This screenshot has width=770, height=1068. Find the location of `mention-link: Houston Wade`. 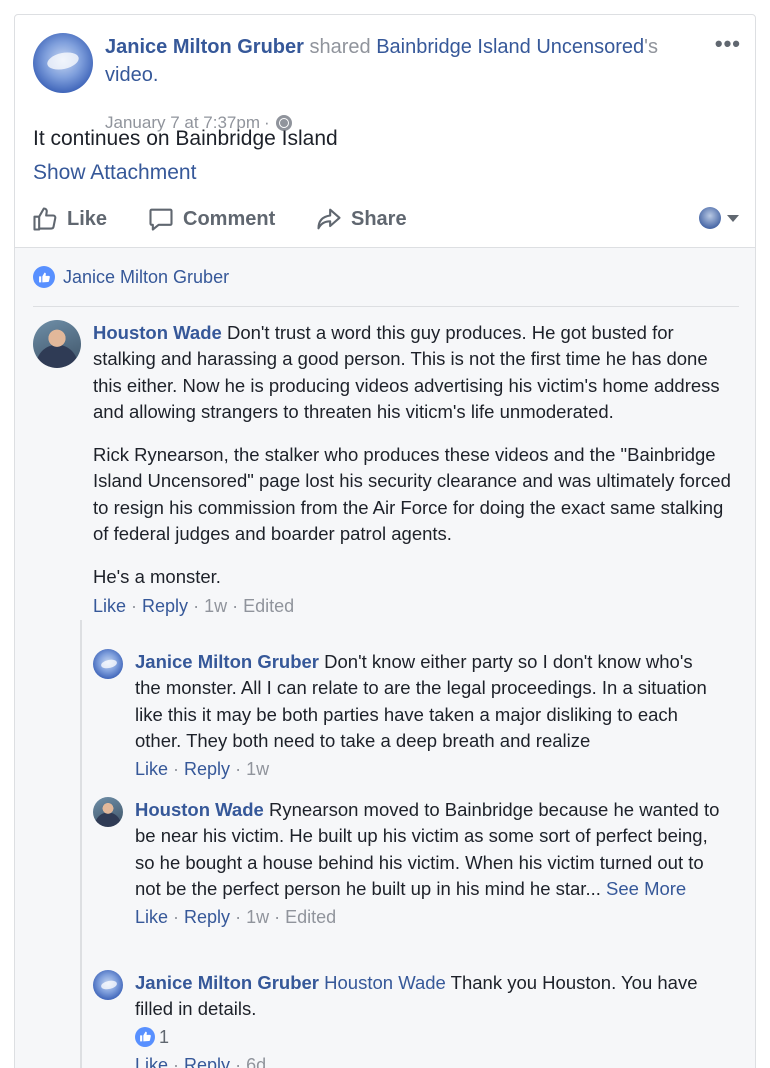

mention-link: Houston Wade is located at coordinates (385, 982).